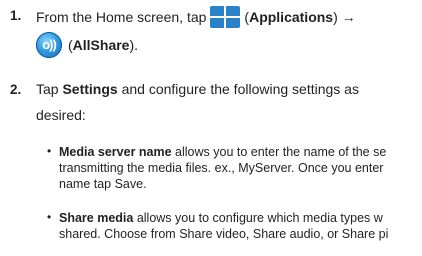 This screenshot has height=256, width=422. Describe the element at coordinates (61, 115) in the screenshot. I see `step-2-line-2: desired:` at that location.